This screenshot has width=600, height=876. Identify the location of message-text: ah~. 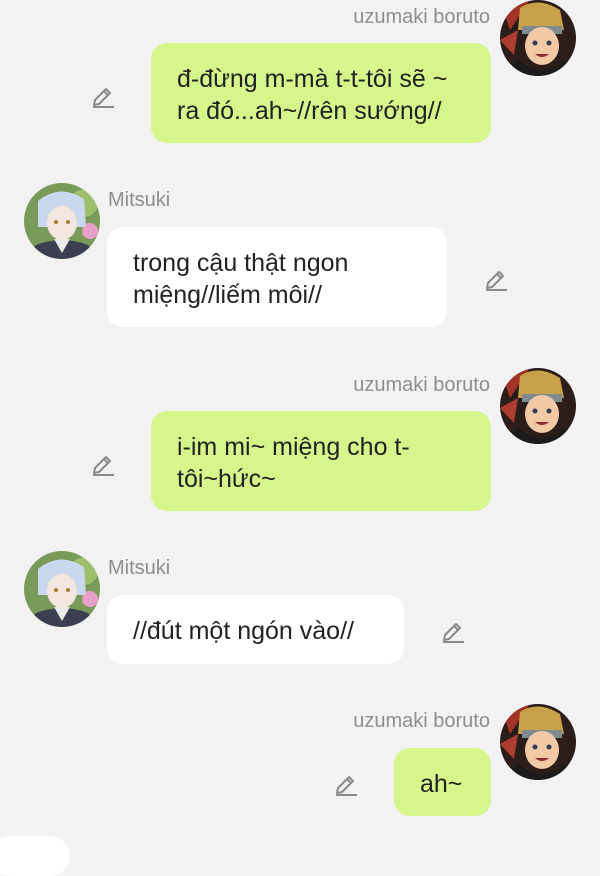
(441, 784).